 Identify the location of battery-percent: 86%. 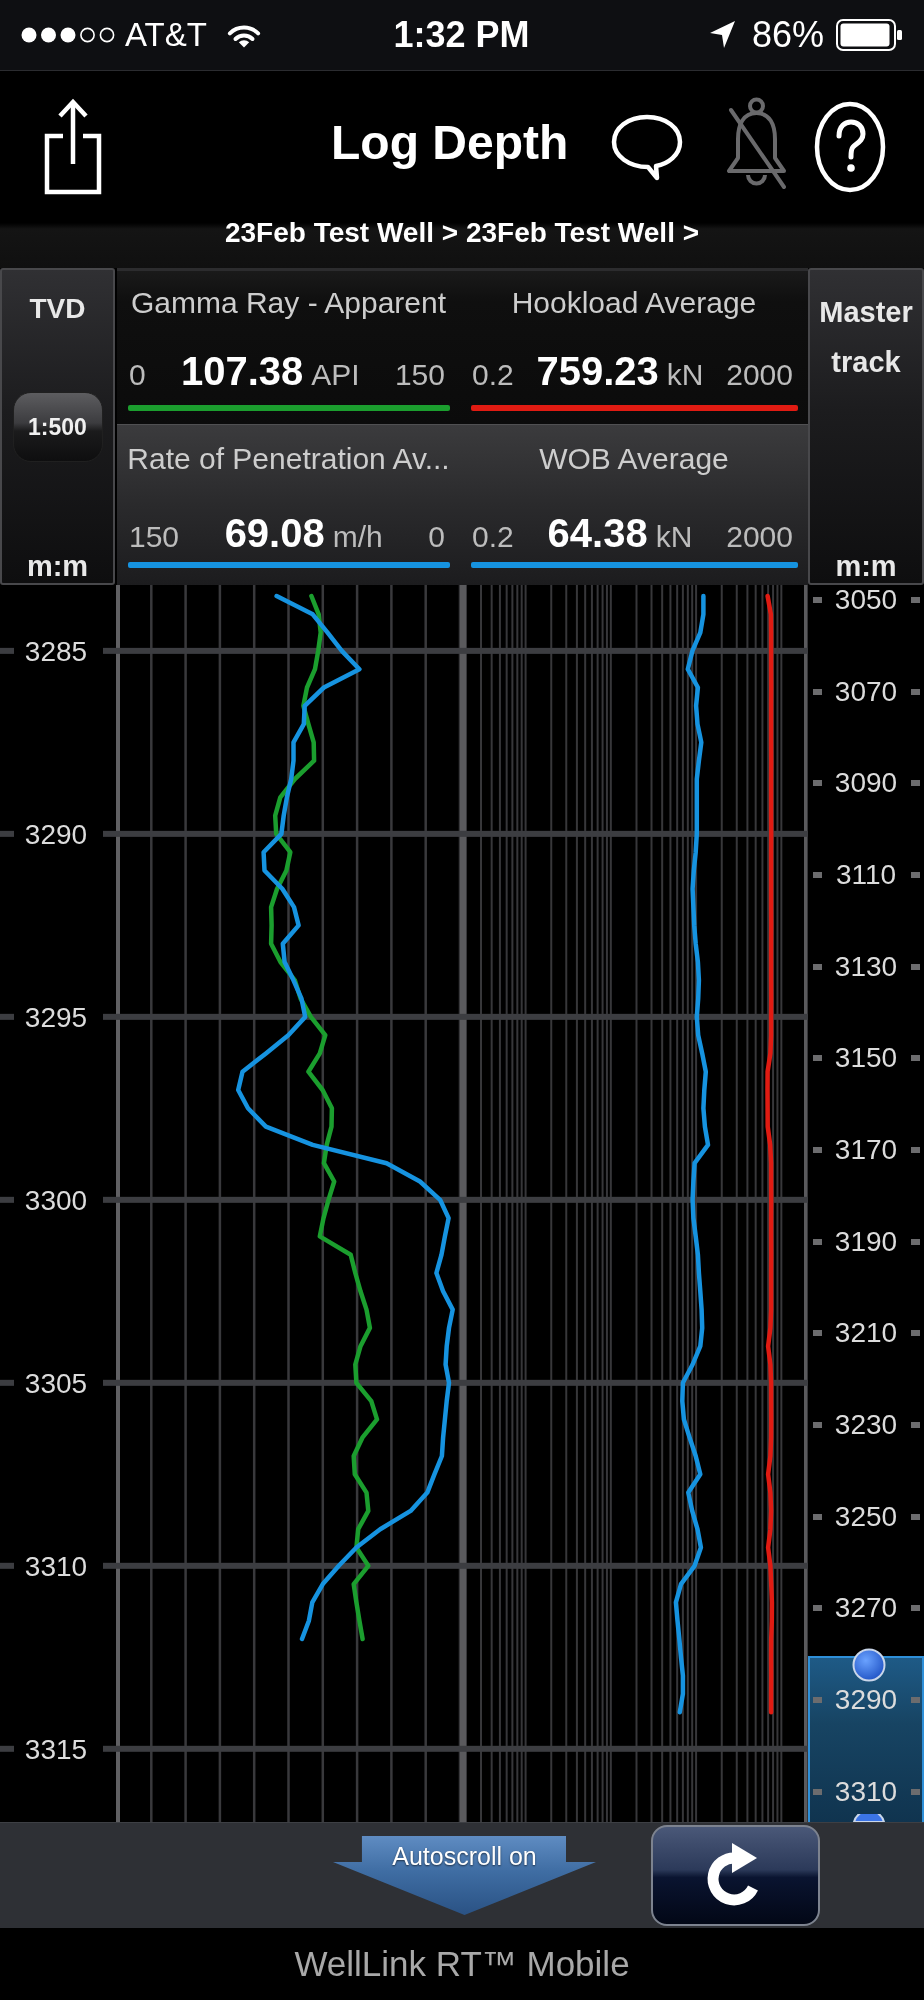
(787, 35).